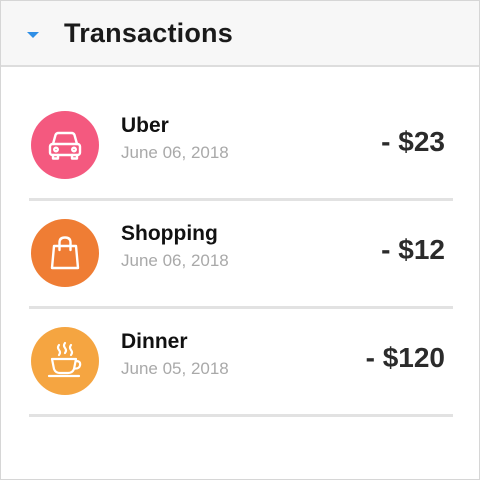 The image size is (480, 480). Describe the element at coordinates (175, 368) in the screenshot. I see `transaction-date: June 05, 2018` at that location.